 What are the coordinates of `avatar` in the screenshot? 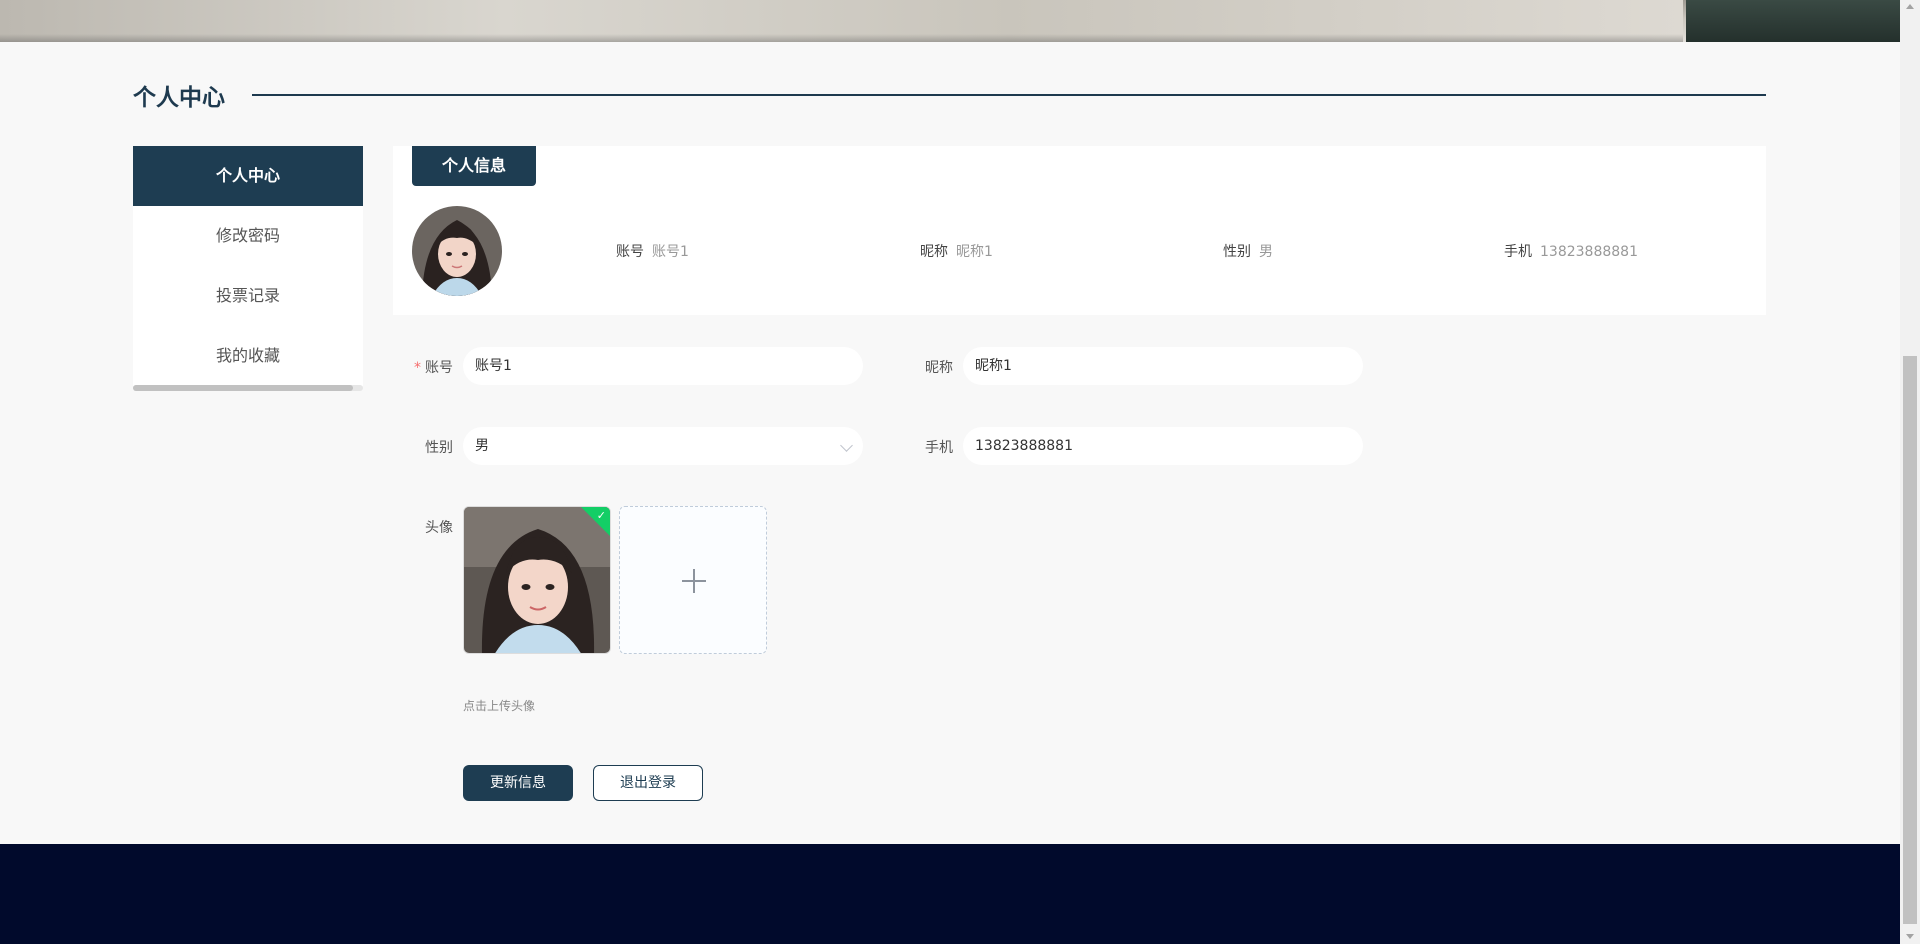 It's located at (457, 251).